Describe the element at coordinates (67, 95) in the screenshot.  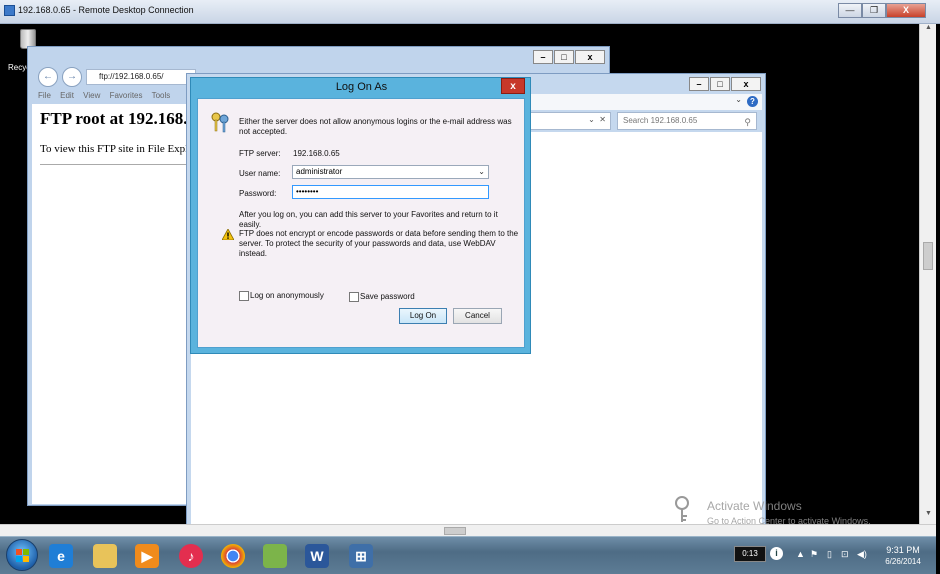
I see `menu-edit: Edit` at that location.